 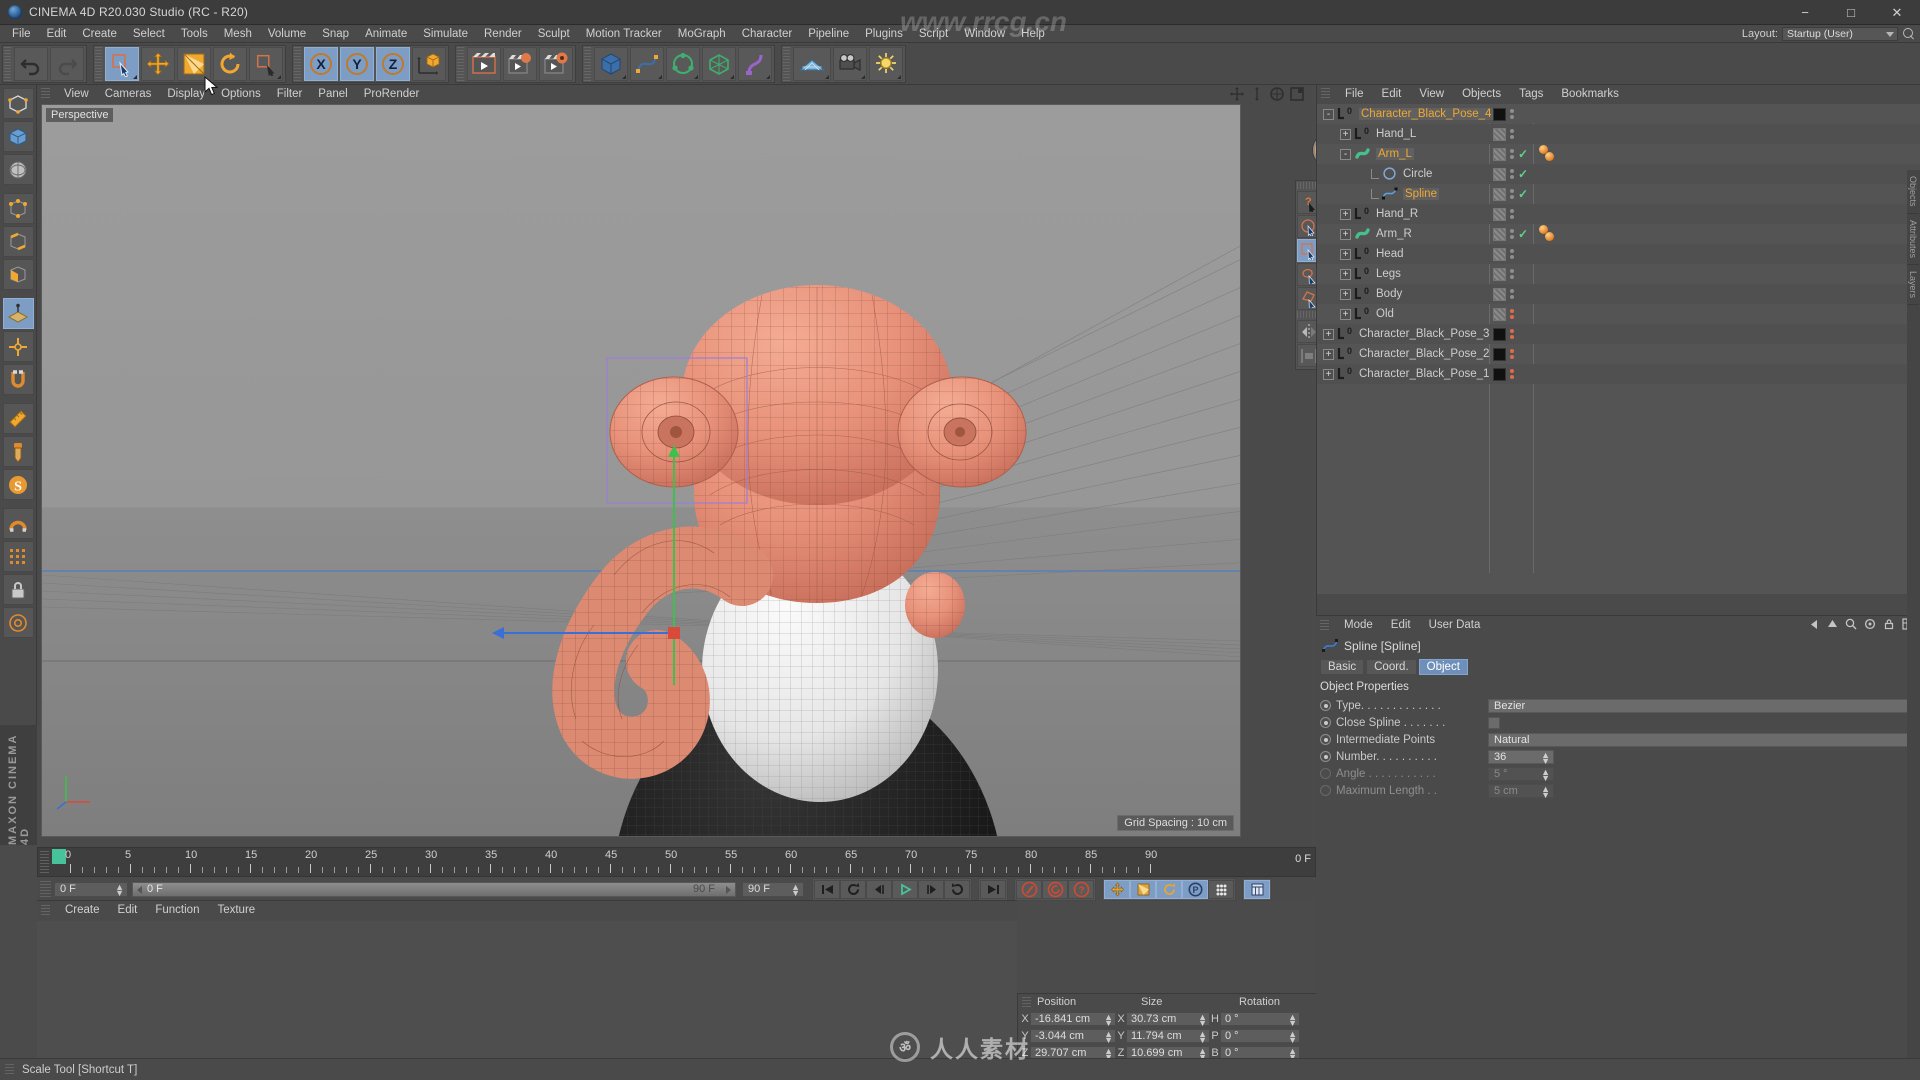 I want to click on property-dropdown: Bezier, so click(x=1704, y=705).